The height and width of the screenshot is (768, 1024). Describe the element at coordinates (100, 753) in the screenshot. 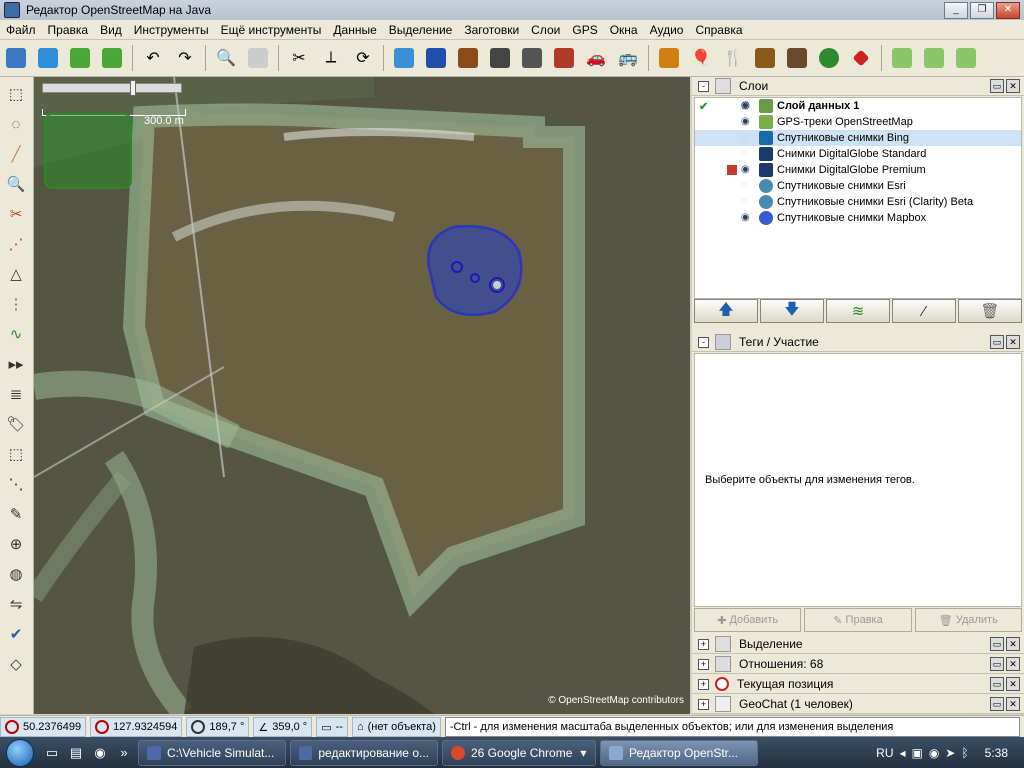

I see `chrome-icon: ◉` at that location.